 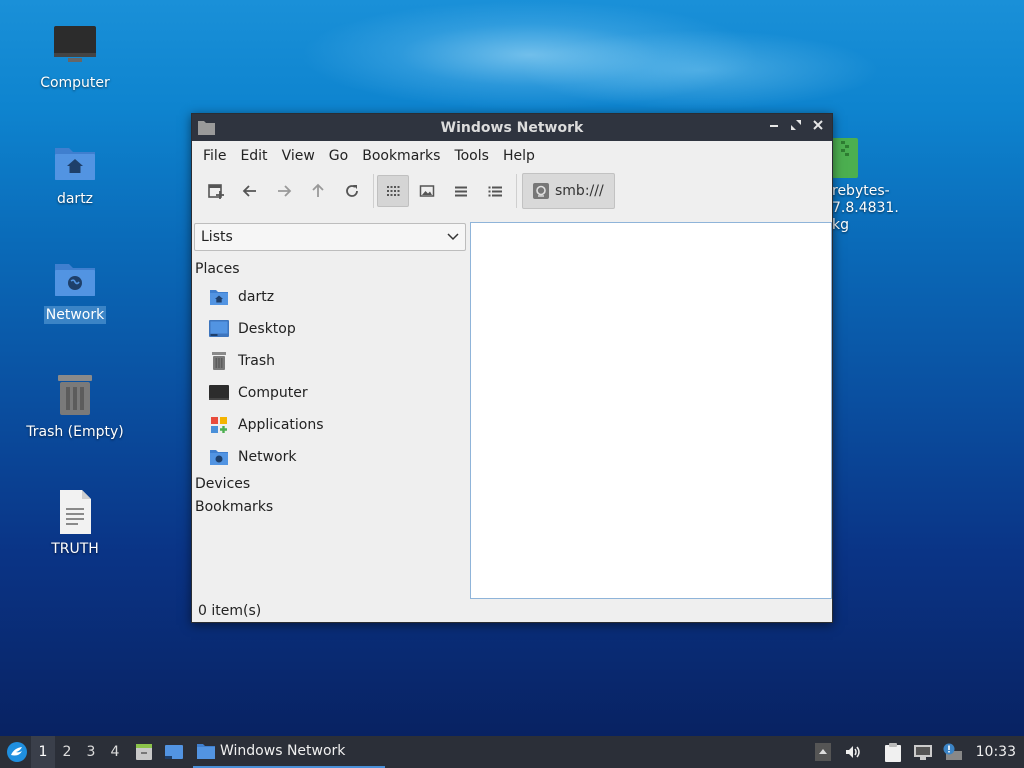 I want to click on desktop-icon-package-partial: rebytes- 7.8.4831. kg, so click(x=865, y=186).